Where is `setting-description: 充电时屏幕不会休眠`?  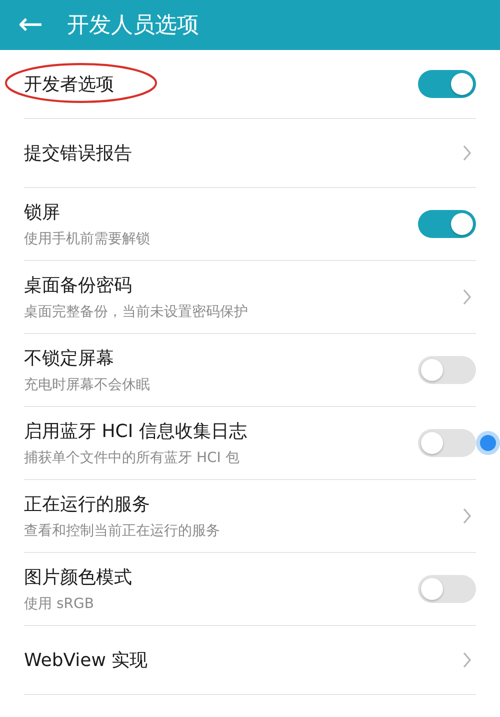 setting-description: 充电时屏幕不会休眠 is located at coordinates (87, 385).